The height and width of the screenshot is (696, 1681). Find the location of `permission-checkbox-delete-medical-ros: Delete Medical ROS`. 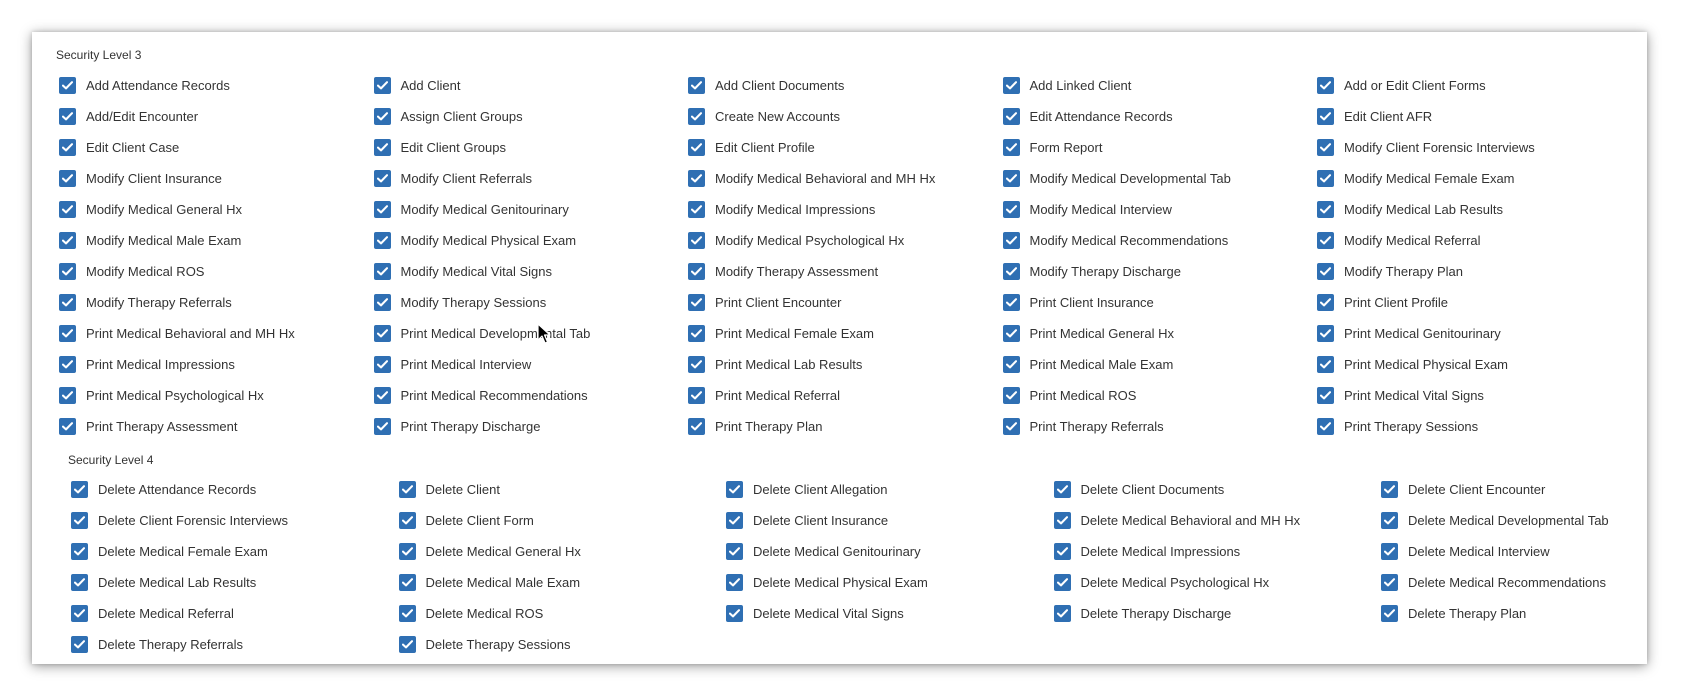

permission-checkbox-delete-medical-ros: Delete Medical ROS is located at coordinates (562, 613).